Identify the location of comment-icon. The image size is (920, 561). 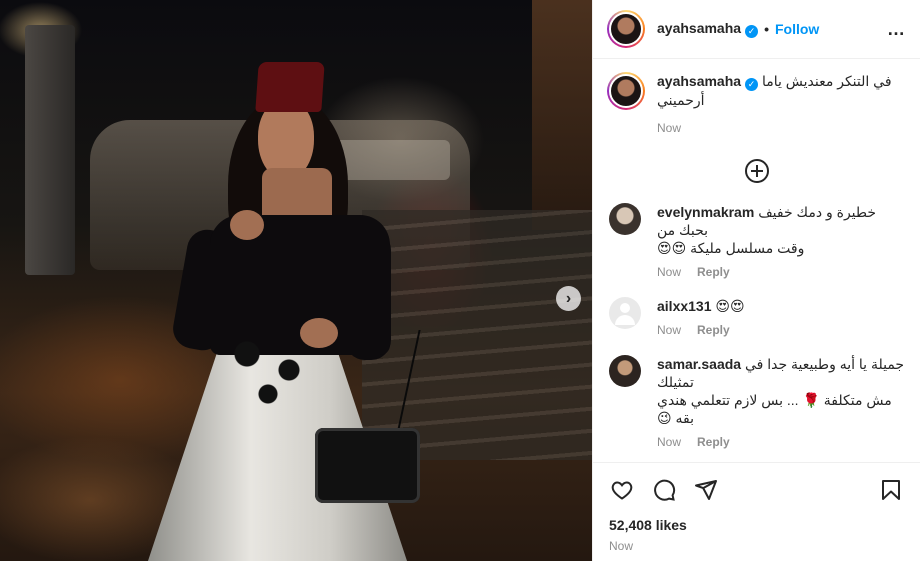
(664, 490).